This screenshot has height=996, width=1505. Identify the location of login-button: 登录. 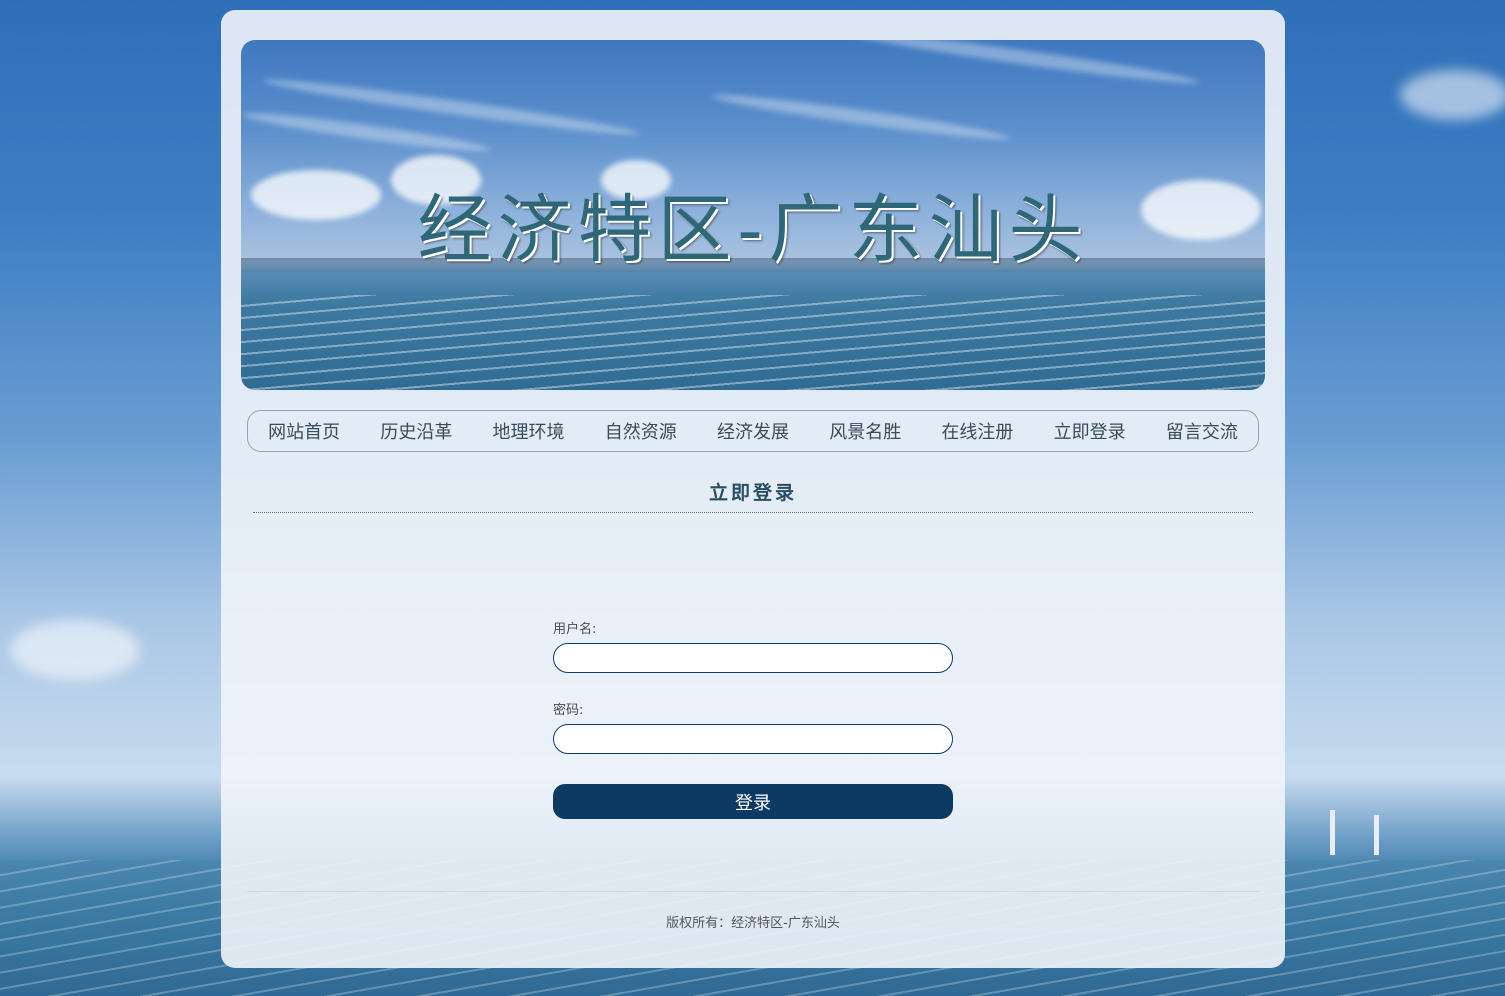
(753, 801).